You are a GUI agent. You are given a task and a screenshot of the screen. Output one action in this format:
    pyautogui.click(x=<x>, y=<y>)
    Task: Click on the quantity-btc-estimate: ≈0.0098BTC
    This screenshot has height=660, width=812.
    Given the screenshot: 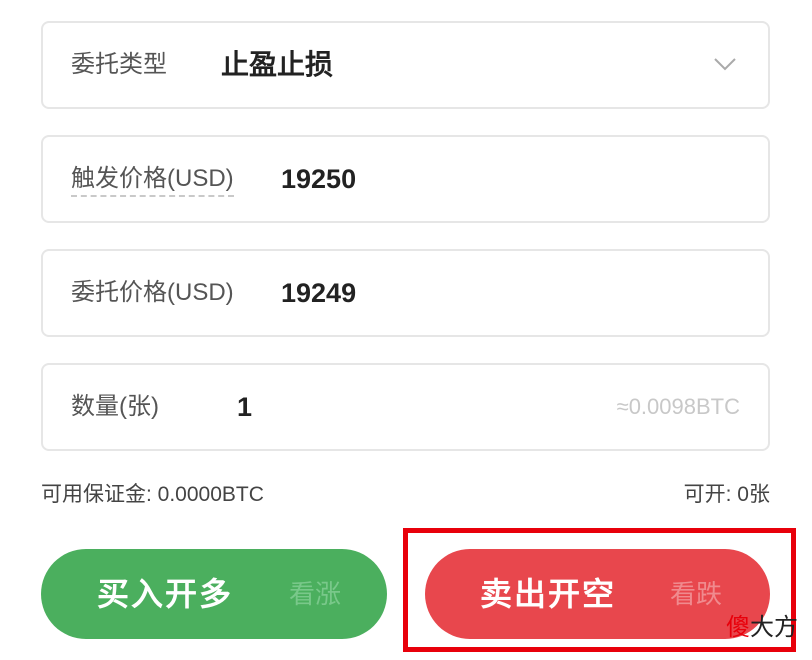 What is the action you would take?
    pyautogui.click(x=678, y=406)
    